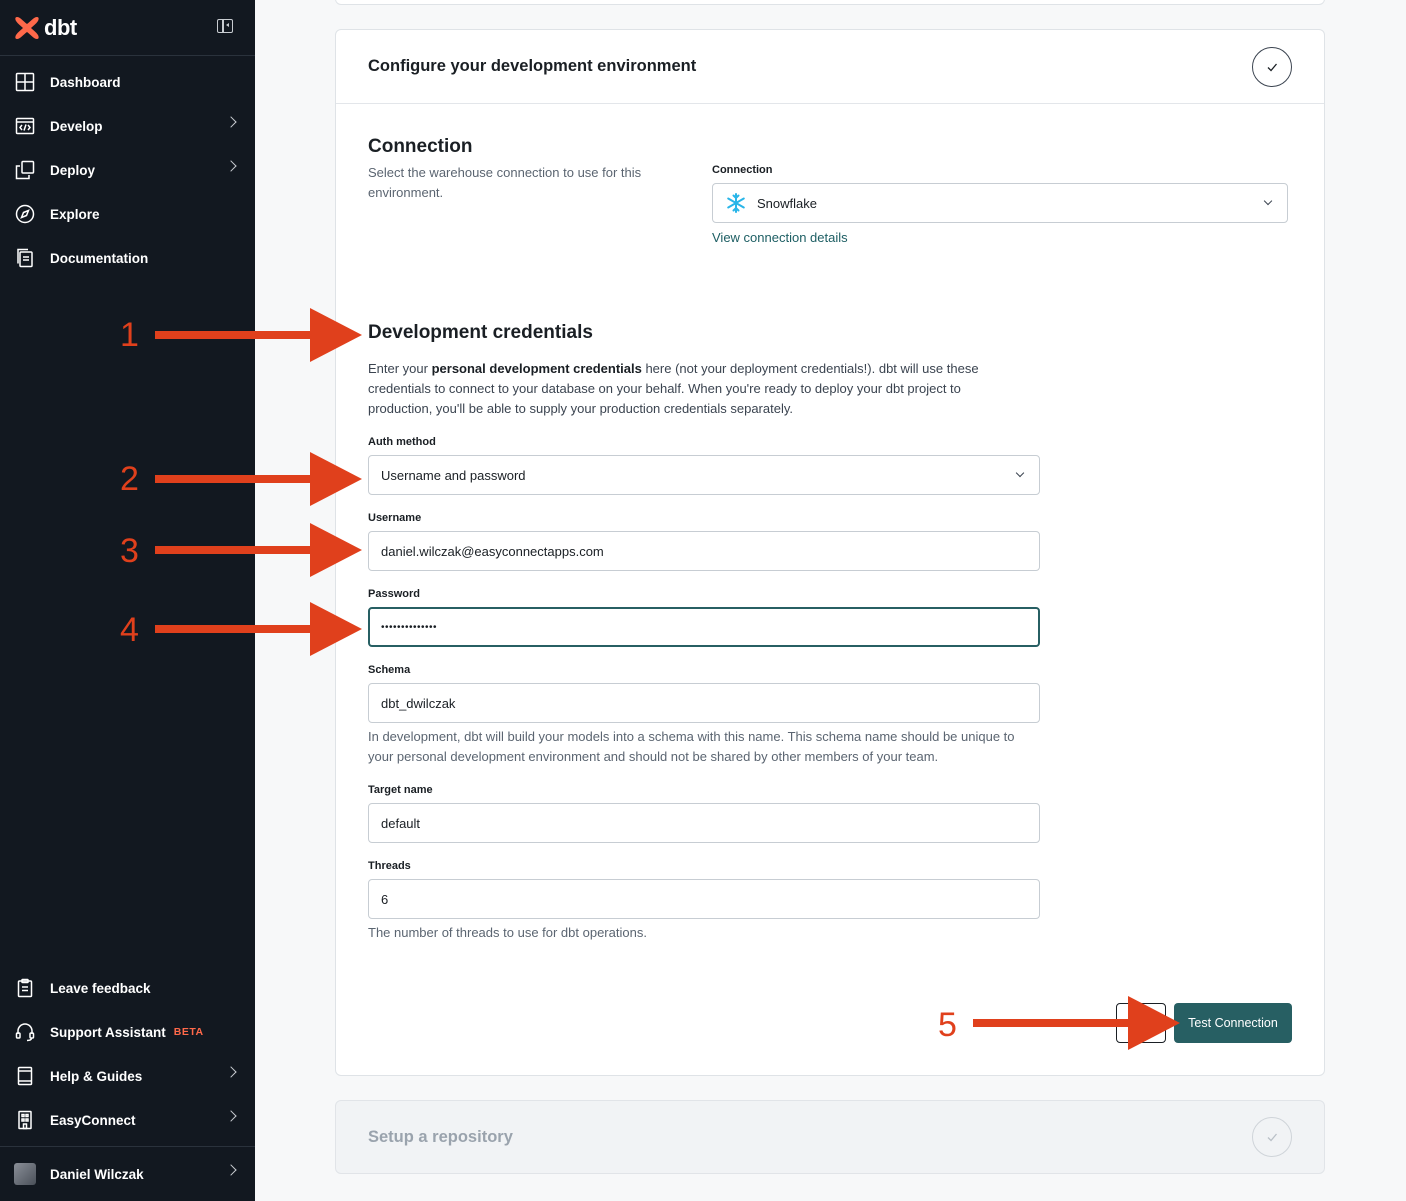 This screenshot has height=1201, width=1406. What do you see at coordinates (25, 82) in the screenshot?
I see `dashboard-icon` at bounding box center [25, 82].